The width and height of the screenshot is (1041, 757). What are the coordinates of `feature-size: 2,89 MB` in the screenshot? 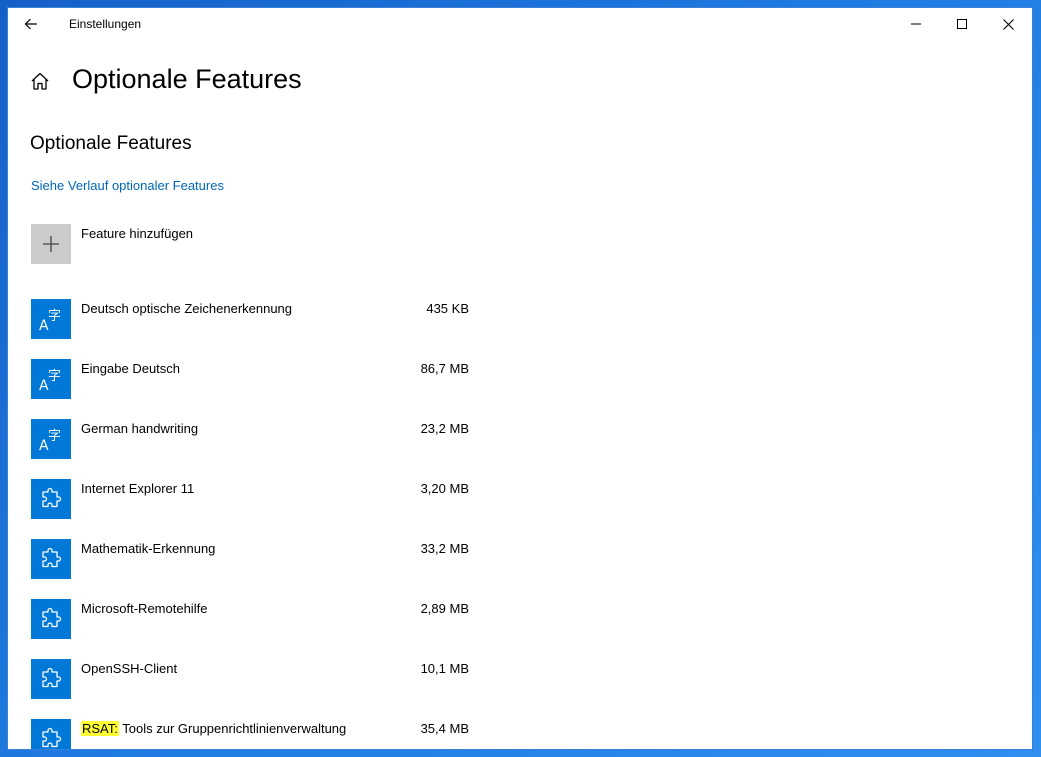 It's located at (444, 608).